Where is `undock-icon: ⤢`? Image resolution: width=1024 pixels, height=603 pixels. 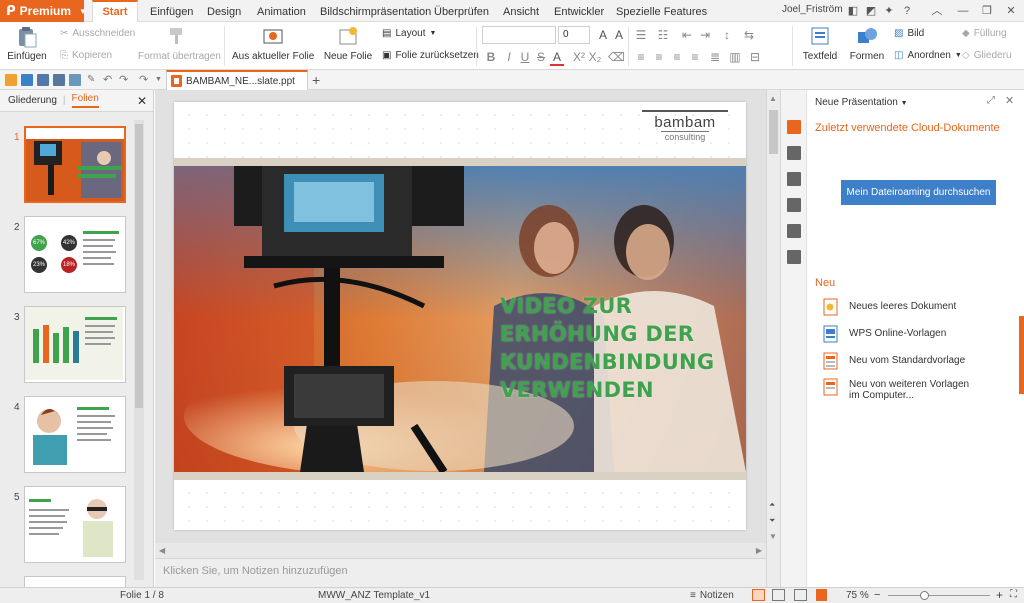
undock-icon: ⤢ is located at coordinates (991, 100).